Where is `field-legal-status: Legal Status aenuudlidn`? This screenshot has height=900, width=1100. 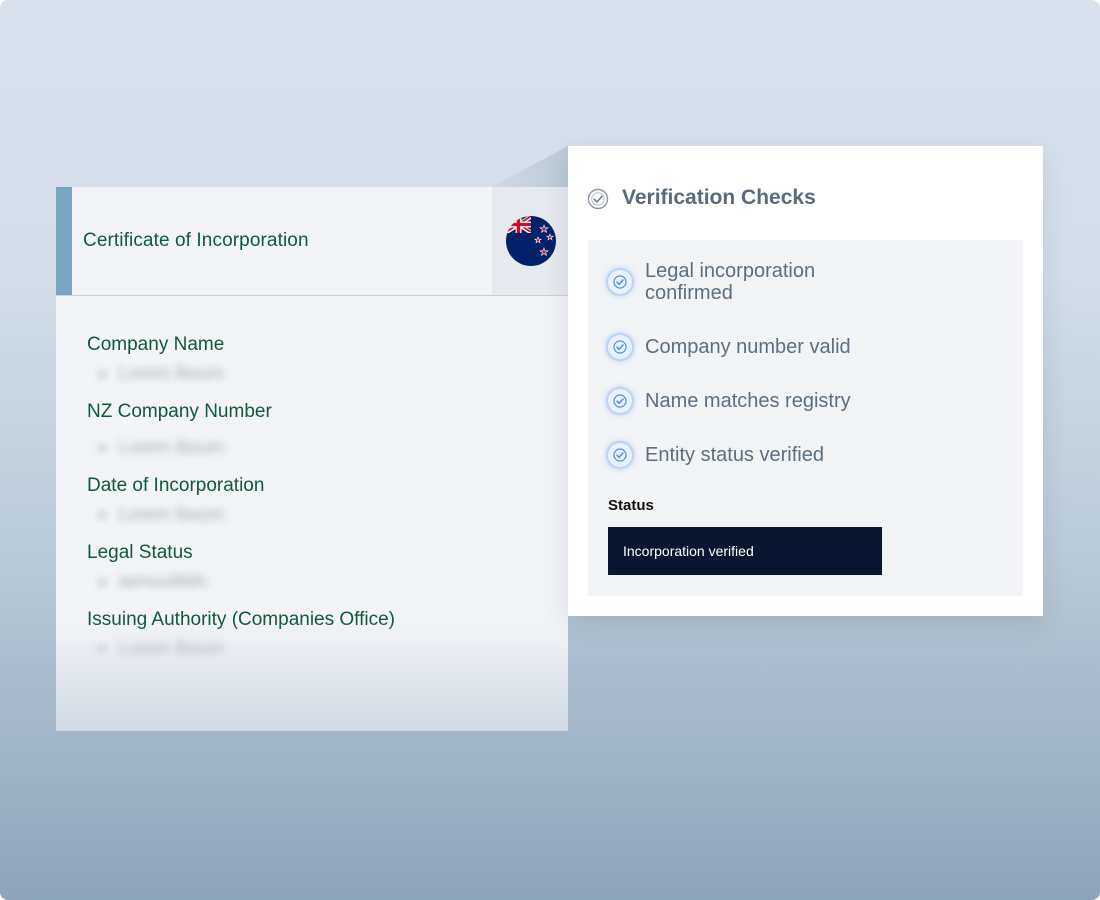
field-legal-status: Legal Status aenuudlidn is located at coordinates (147, 566).